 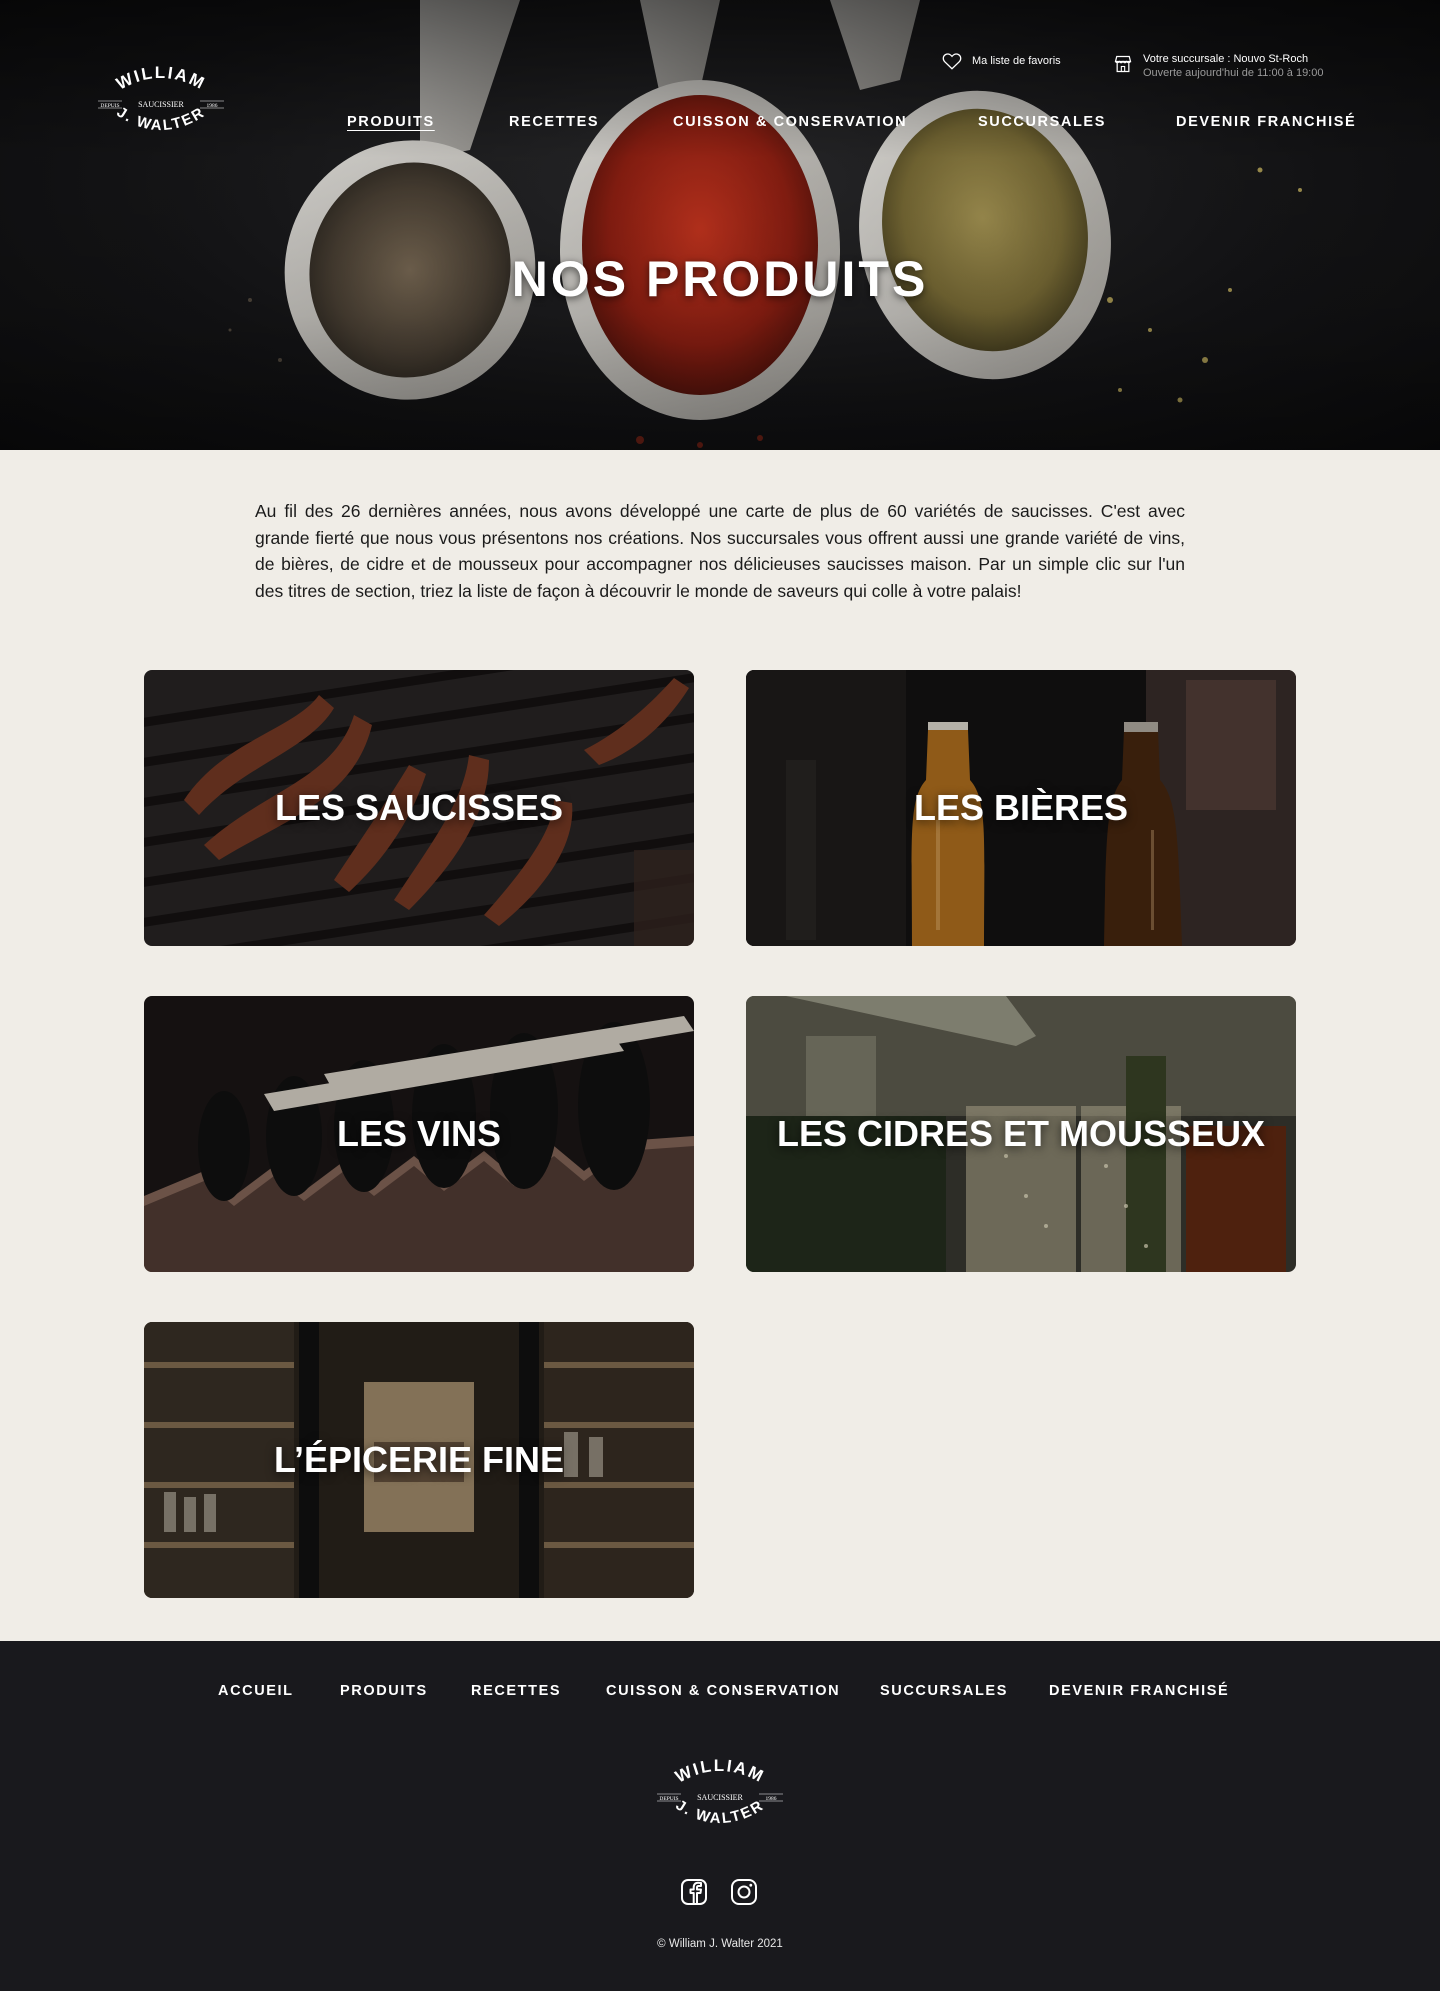 I want to click on favorites-label: Ma liste de favoris, so click(x=1016, y=61).